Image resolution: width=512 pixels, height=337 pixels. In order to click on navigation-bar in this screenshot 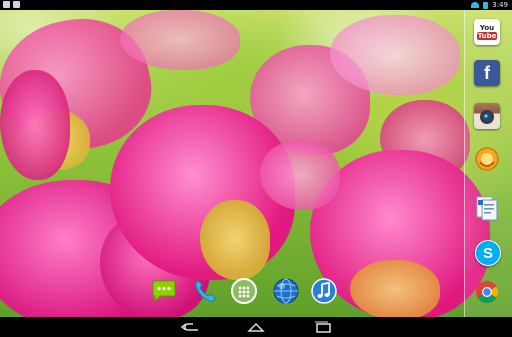, I will do `click(256, 327)`.